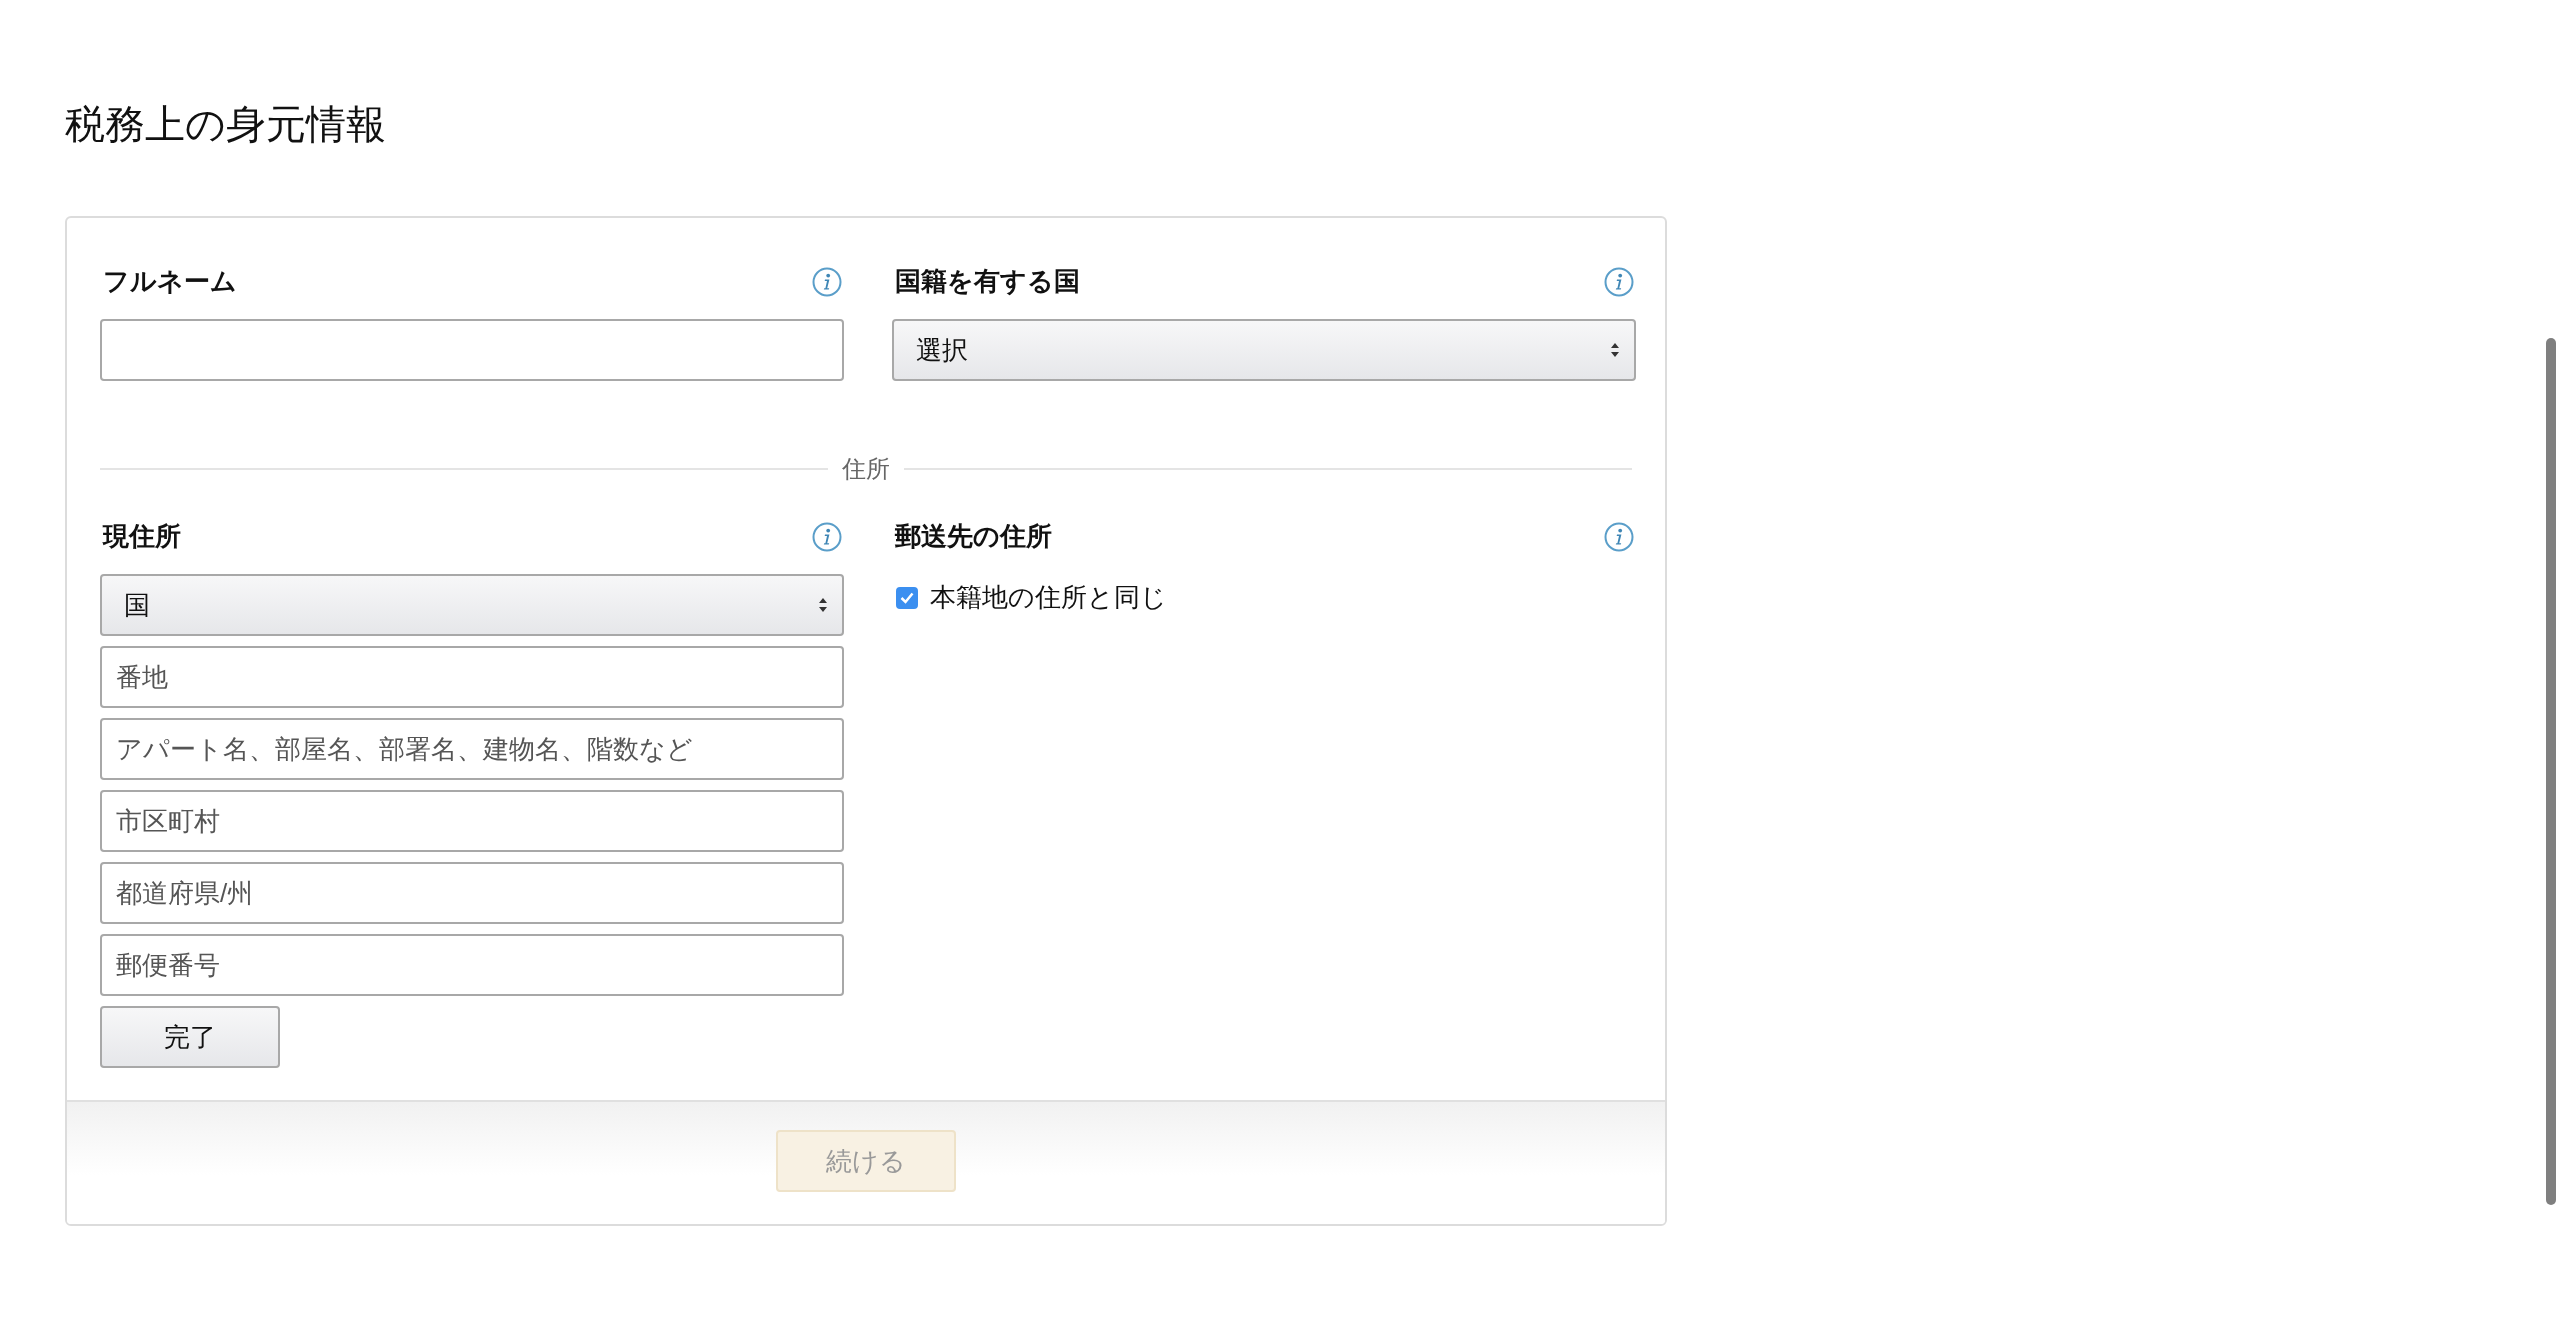 The height and width of the screenshot is (1325, 2560). Describe the element at coordinates (1048, 597) in the screenshot. I see `checkbox-label: 本籍地の住所と同じ` at that location.